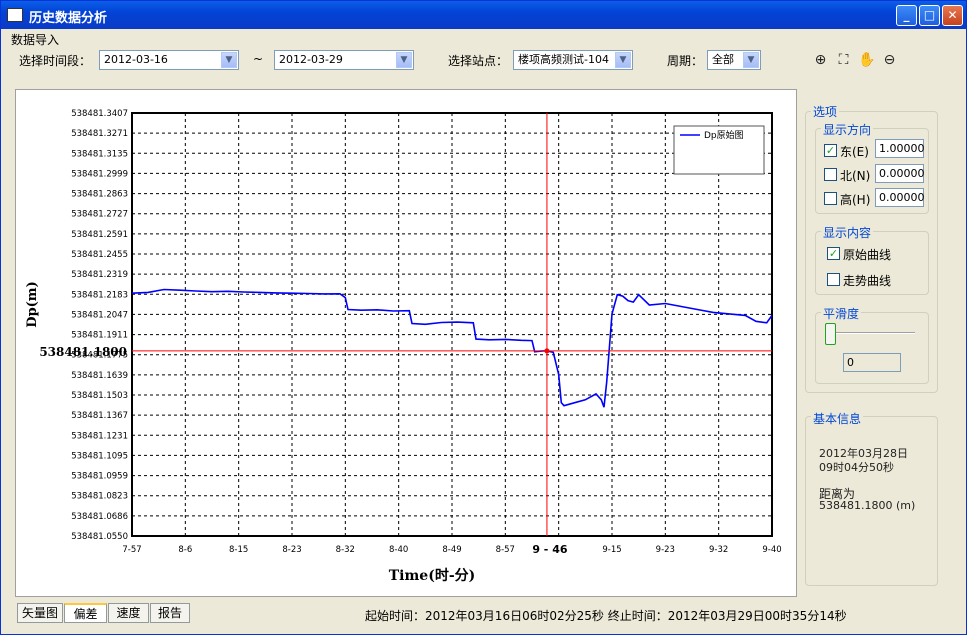 Image resolution: width=967 pixels, height=635 pixels. What do you see at coordinates (68, 18) in the screenshot?
I see `window-title: 历史数据分析` at bounding box center [68, 18].